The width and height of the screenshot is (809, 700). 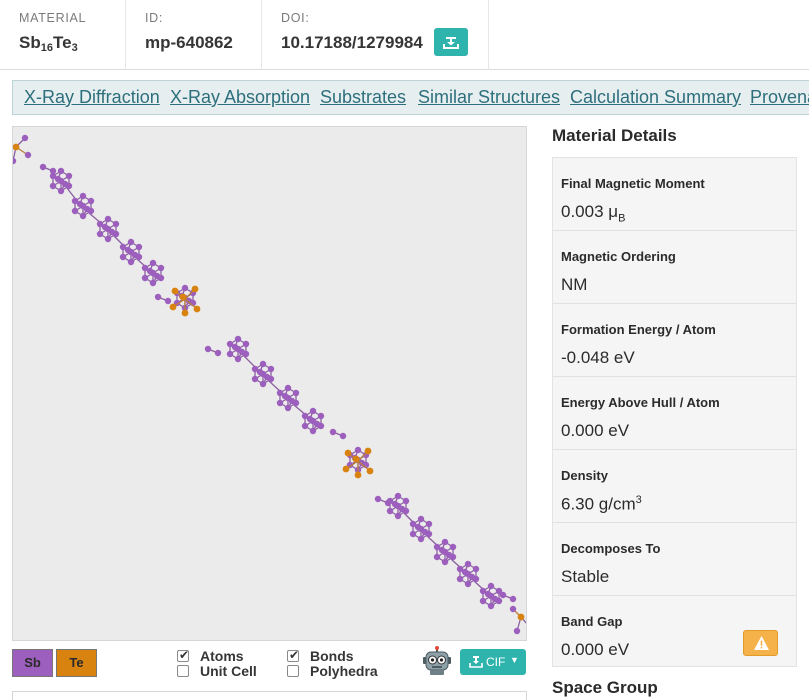 What do you see at coordinates (674, 340) in the screenshot?
I see `detail-formation-energy: Formation Energy / Atom -0.048 eV` at bounding box center [674, 340].